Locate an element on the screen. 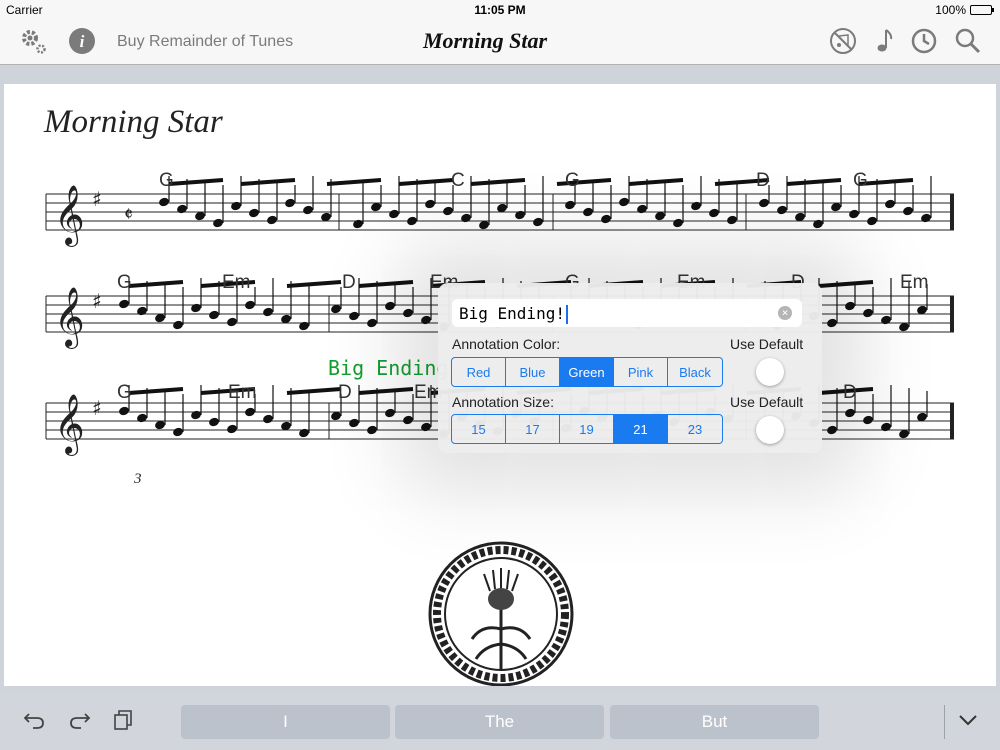 The width and height of the screenshot is (1000, 750). clear-text-icon: × is located at coordinates (785, 313).